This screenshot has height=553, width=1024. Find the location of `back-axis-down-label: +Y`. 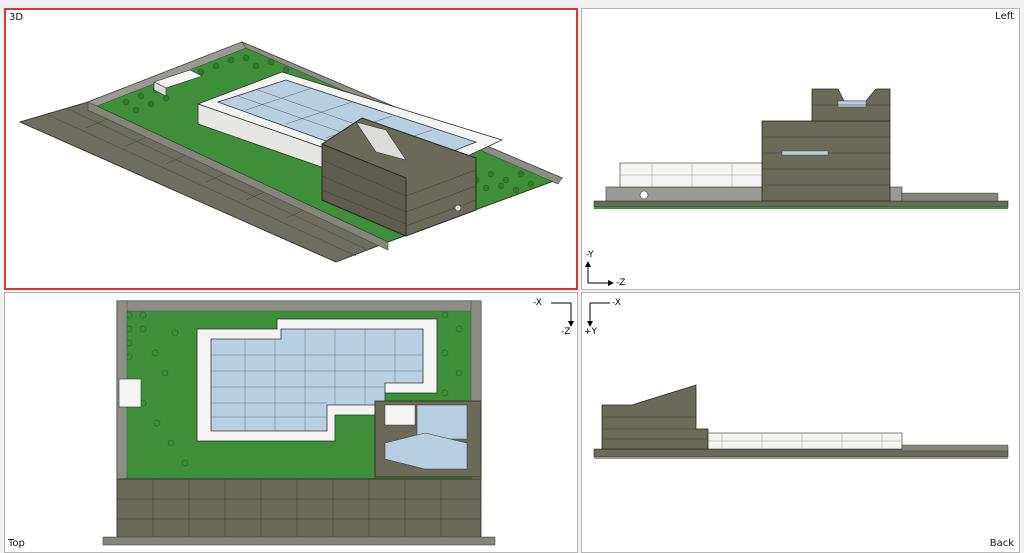

back-axis-down-label: +Y is located at coordinates (591, 332).